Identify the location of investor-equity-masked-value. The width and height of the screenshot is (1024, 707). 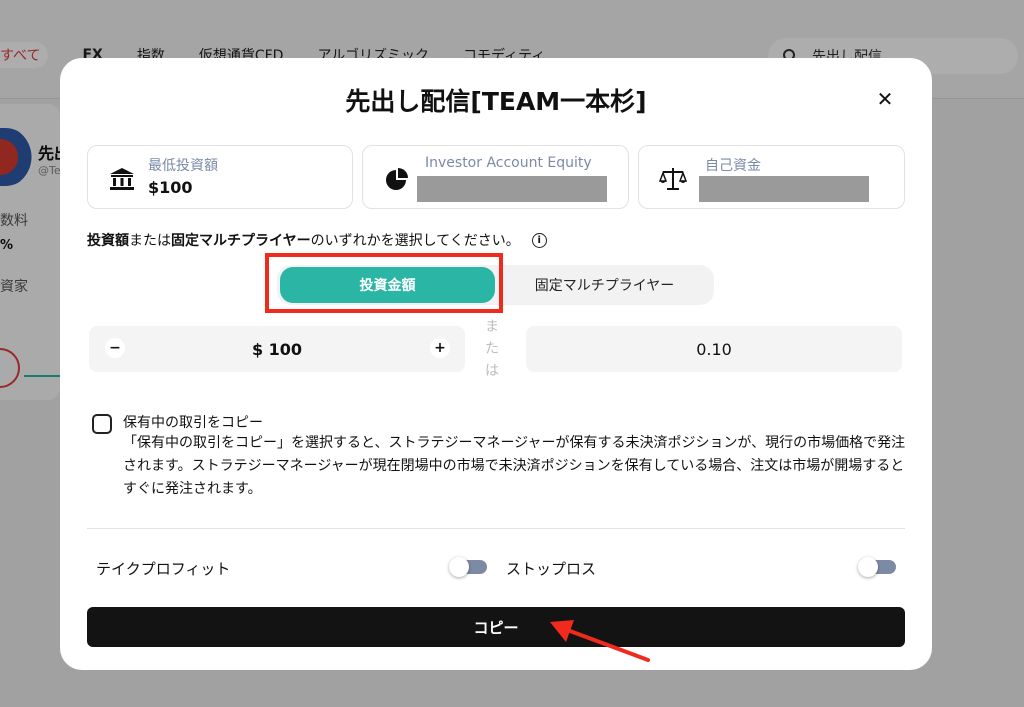
(512, 189).